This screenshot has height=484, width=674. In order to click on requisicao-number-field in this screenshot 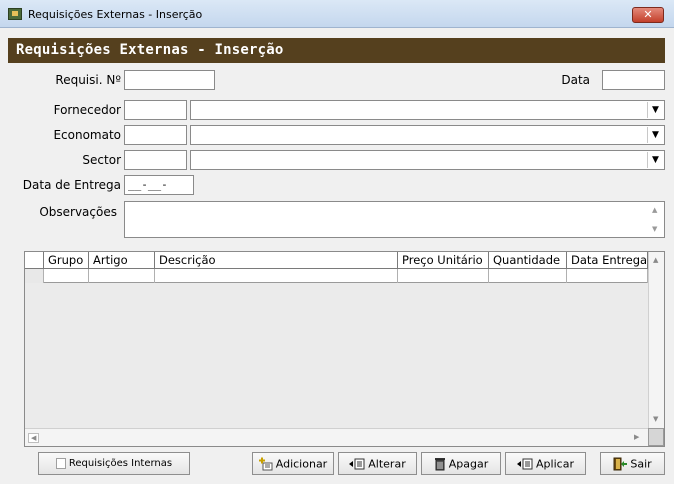, I will do `click(169, 80)`.